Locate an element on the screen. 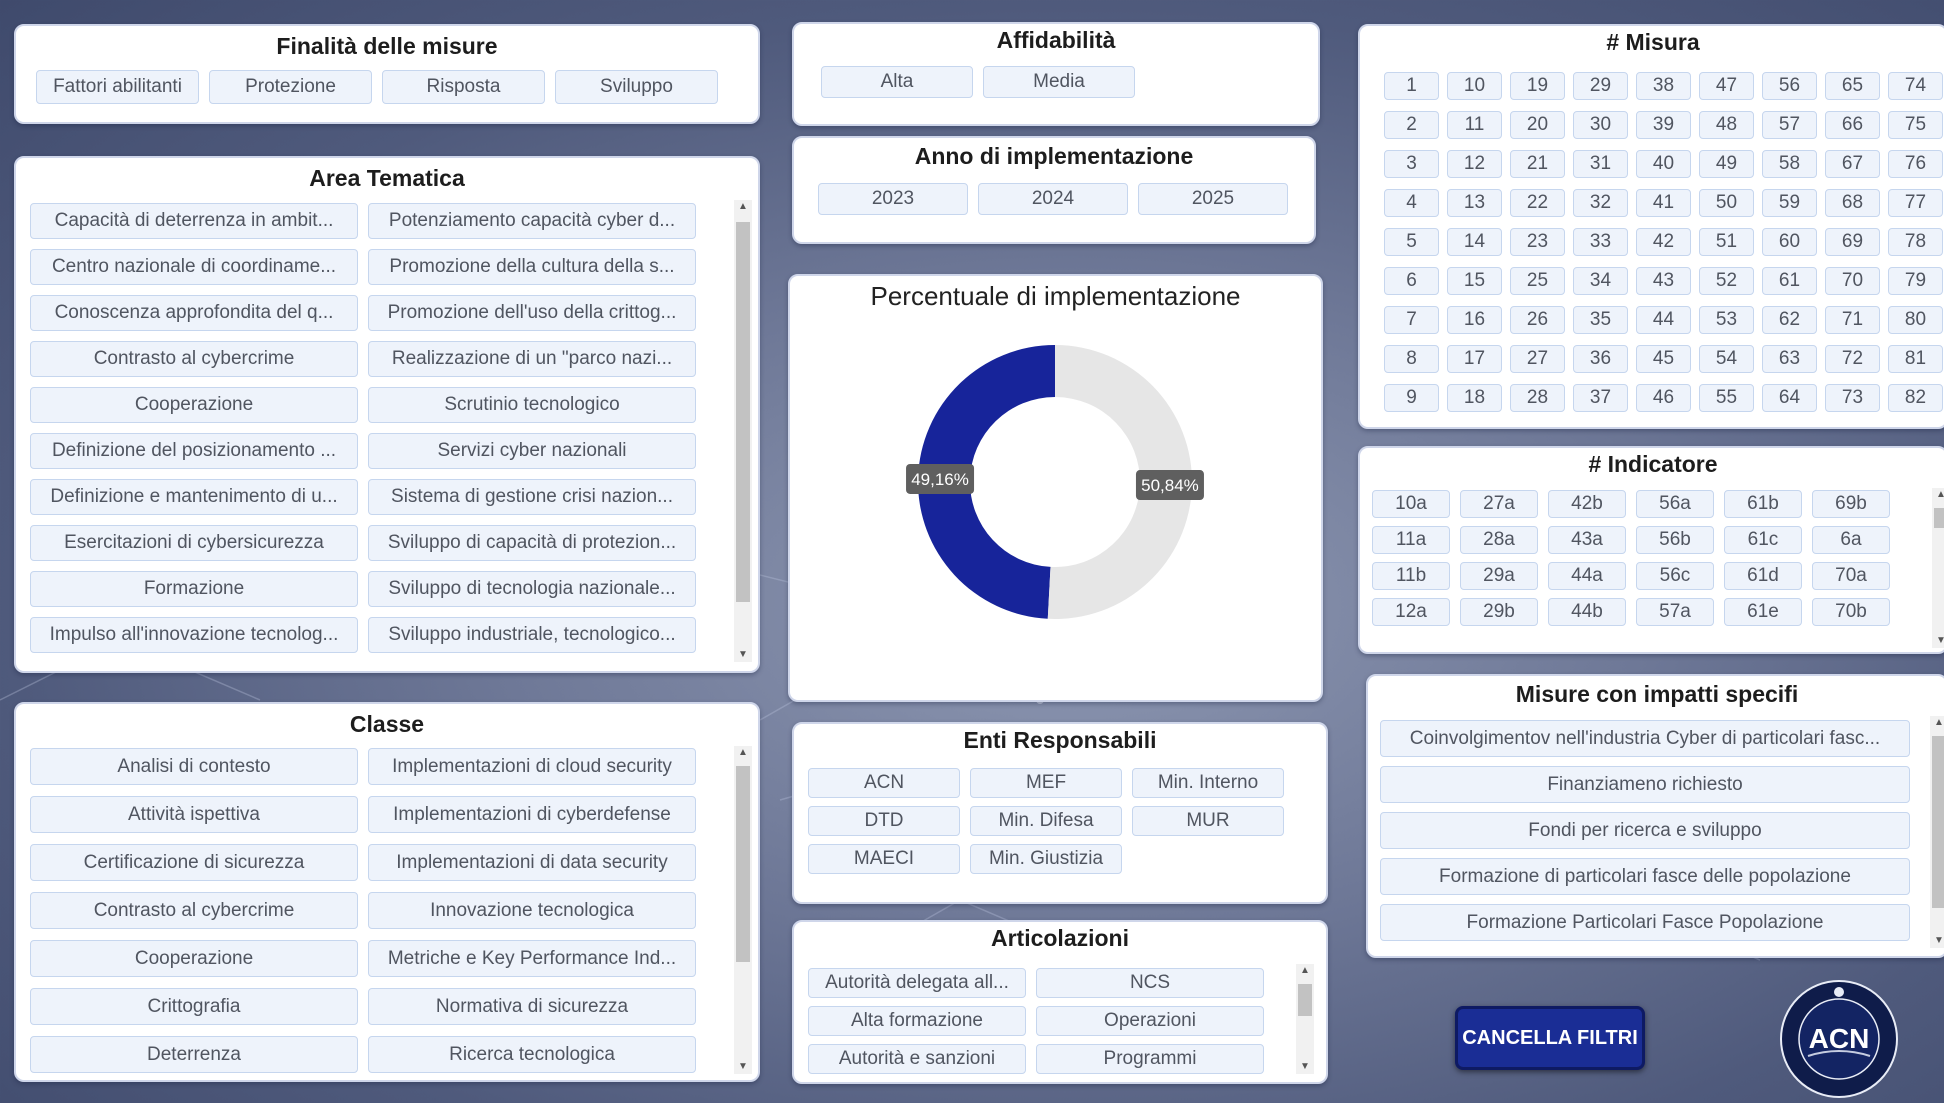  misura-option: 73 is located at coordinates (1852, 398).